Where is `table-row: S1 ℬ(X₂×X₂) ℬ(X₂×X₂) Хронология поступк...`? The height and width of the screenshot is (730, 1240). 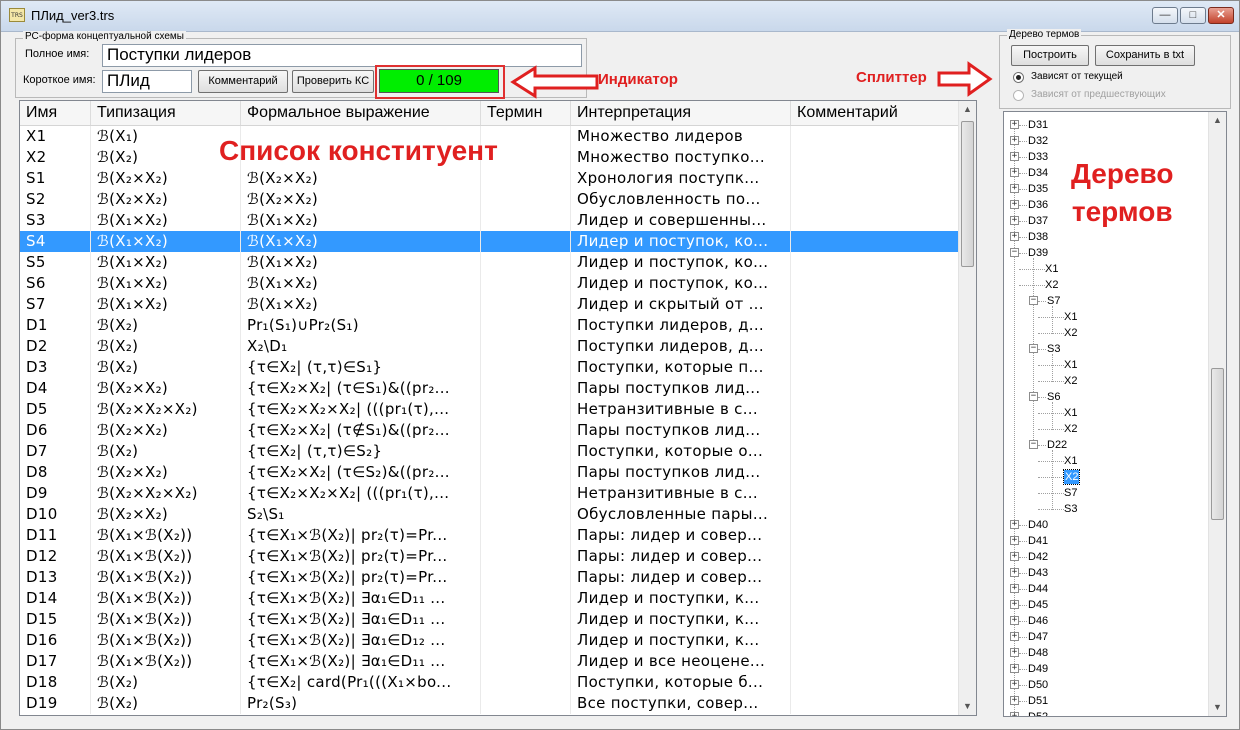 table-row: S1 ℬ(X₂×X₂) ℬ(X₂×X₂) Хронология поступк... is located at coordinates (490, 178).